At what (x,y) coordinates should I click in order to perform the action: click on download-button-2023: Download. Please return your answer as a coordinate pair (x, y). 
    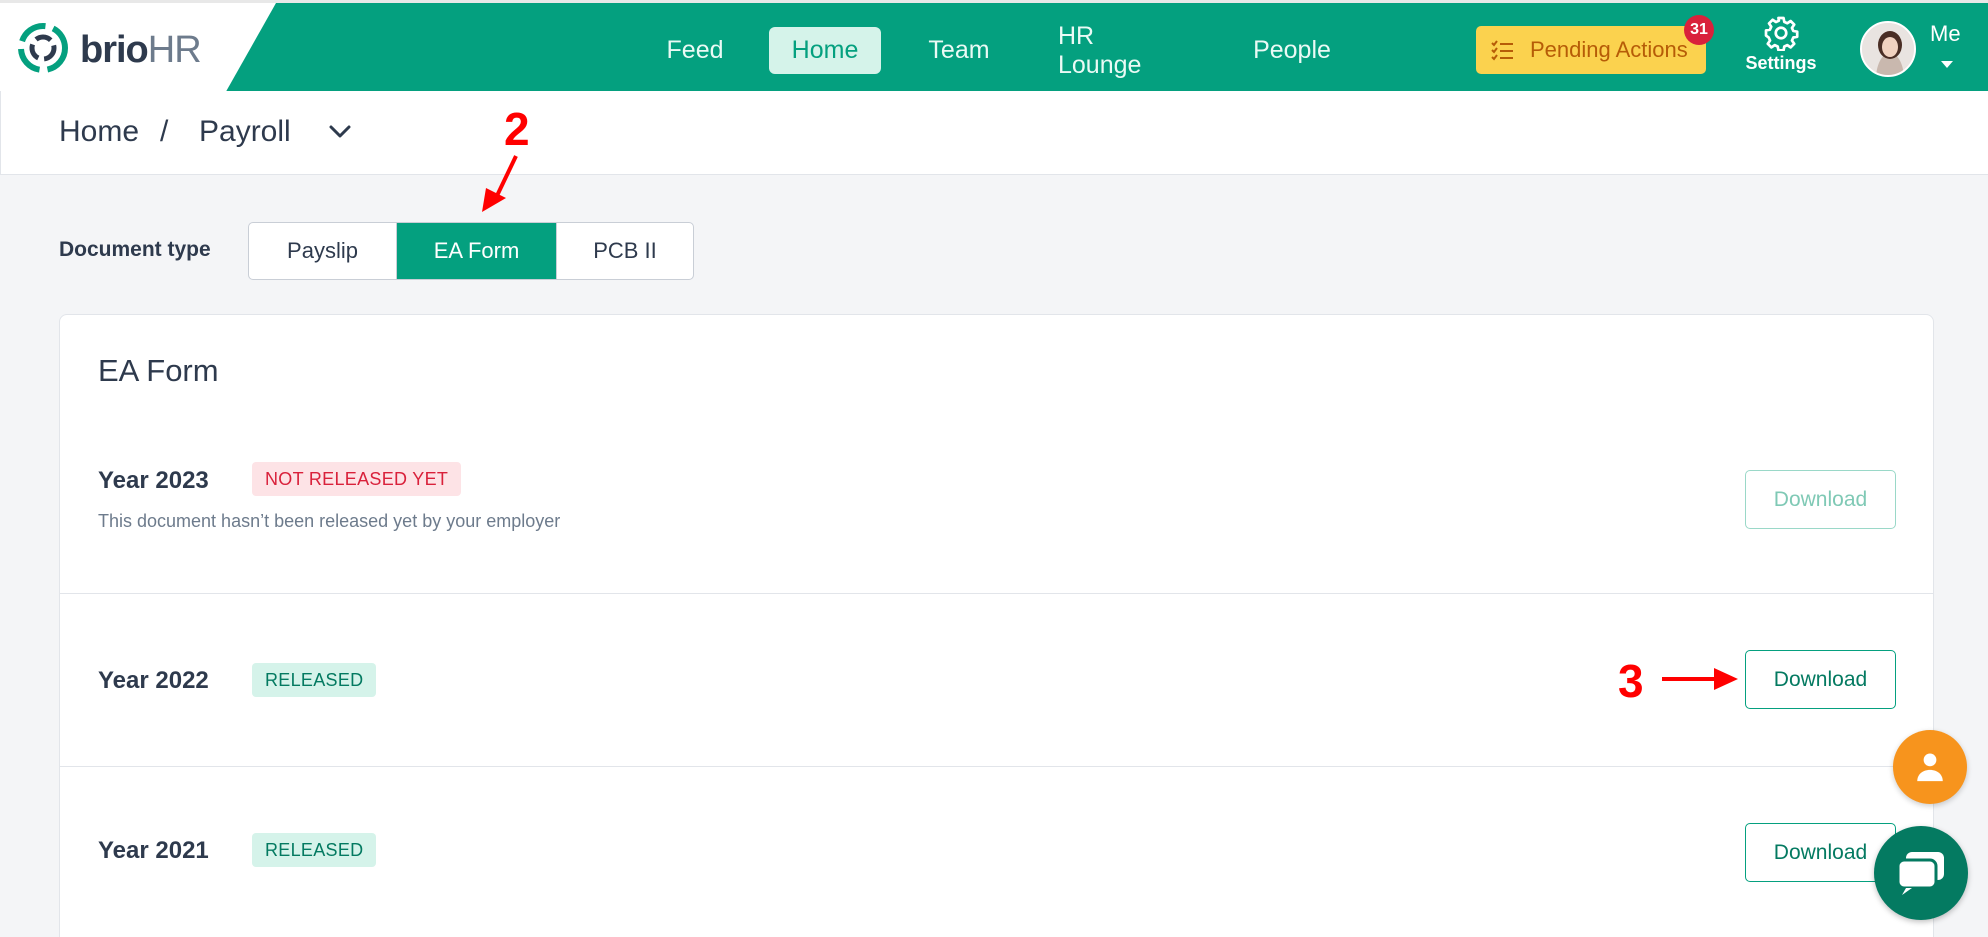
    Looking at the image, I should click on (1820, 499).